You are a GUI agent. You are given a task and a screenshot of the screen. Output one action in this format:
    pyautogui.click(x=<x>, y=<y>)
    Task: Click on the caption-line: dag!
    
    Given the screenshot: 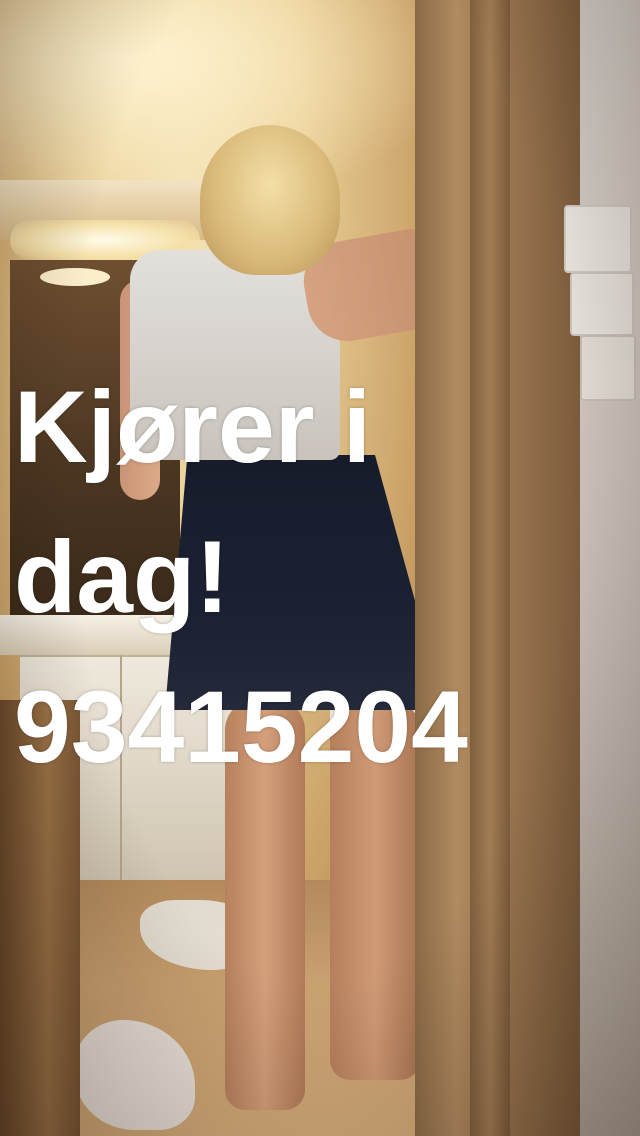 What is the action you would take?
    pyautogui.click(x=122, y=577)
    